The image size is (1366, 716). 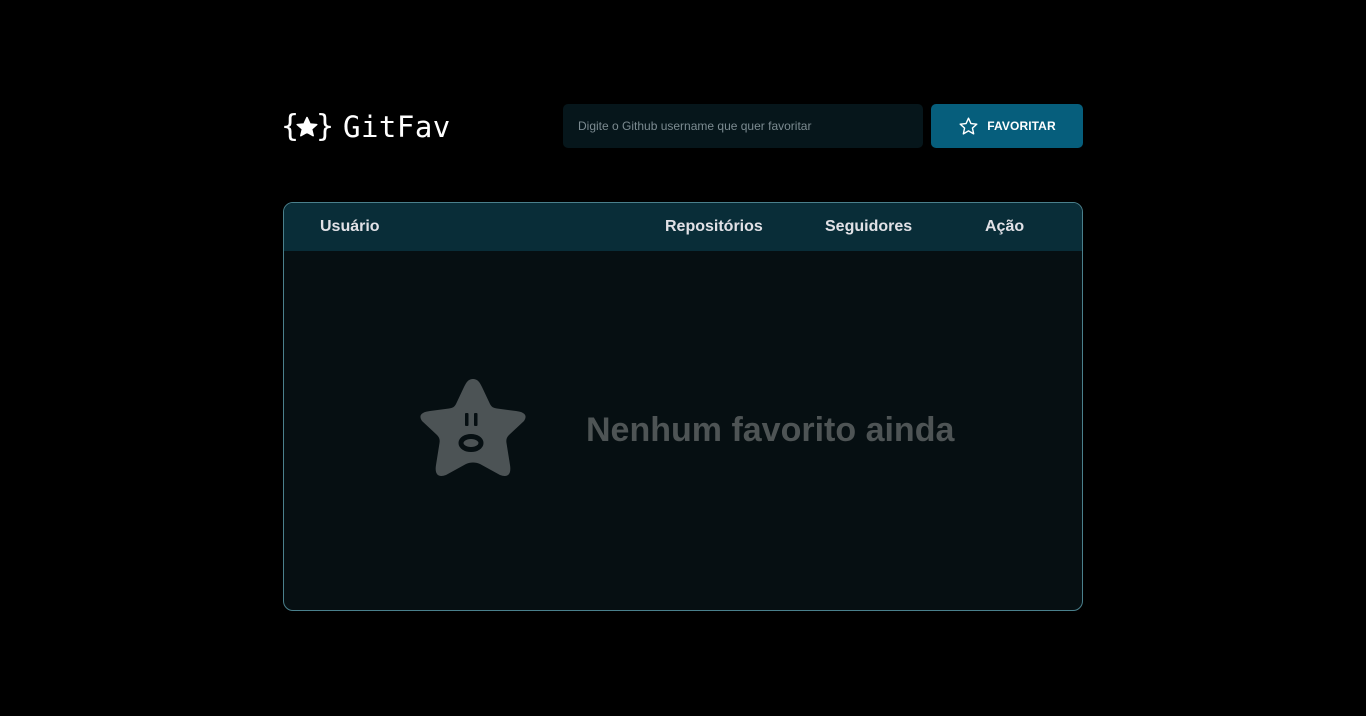 What do you see at coordinates (968, 125) in the screenshot?
I see `star-outline-icon` at bounding box center [968, 125].